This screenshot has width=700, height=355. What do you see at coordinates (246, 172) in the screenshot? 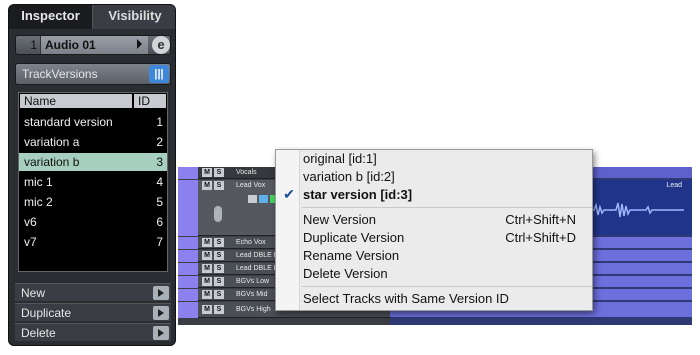
I see `track-name: Vocals` at bounding box center [246, 172].